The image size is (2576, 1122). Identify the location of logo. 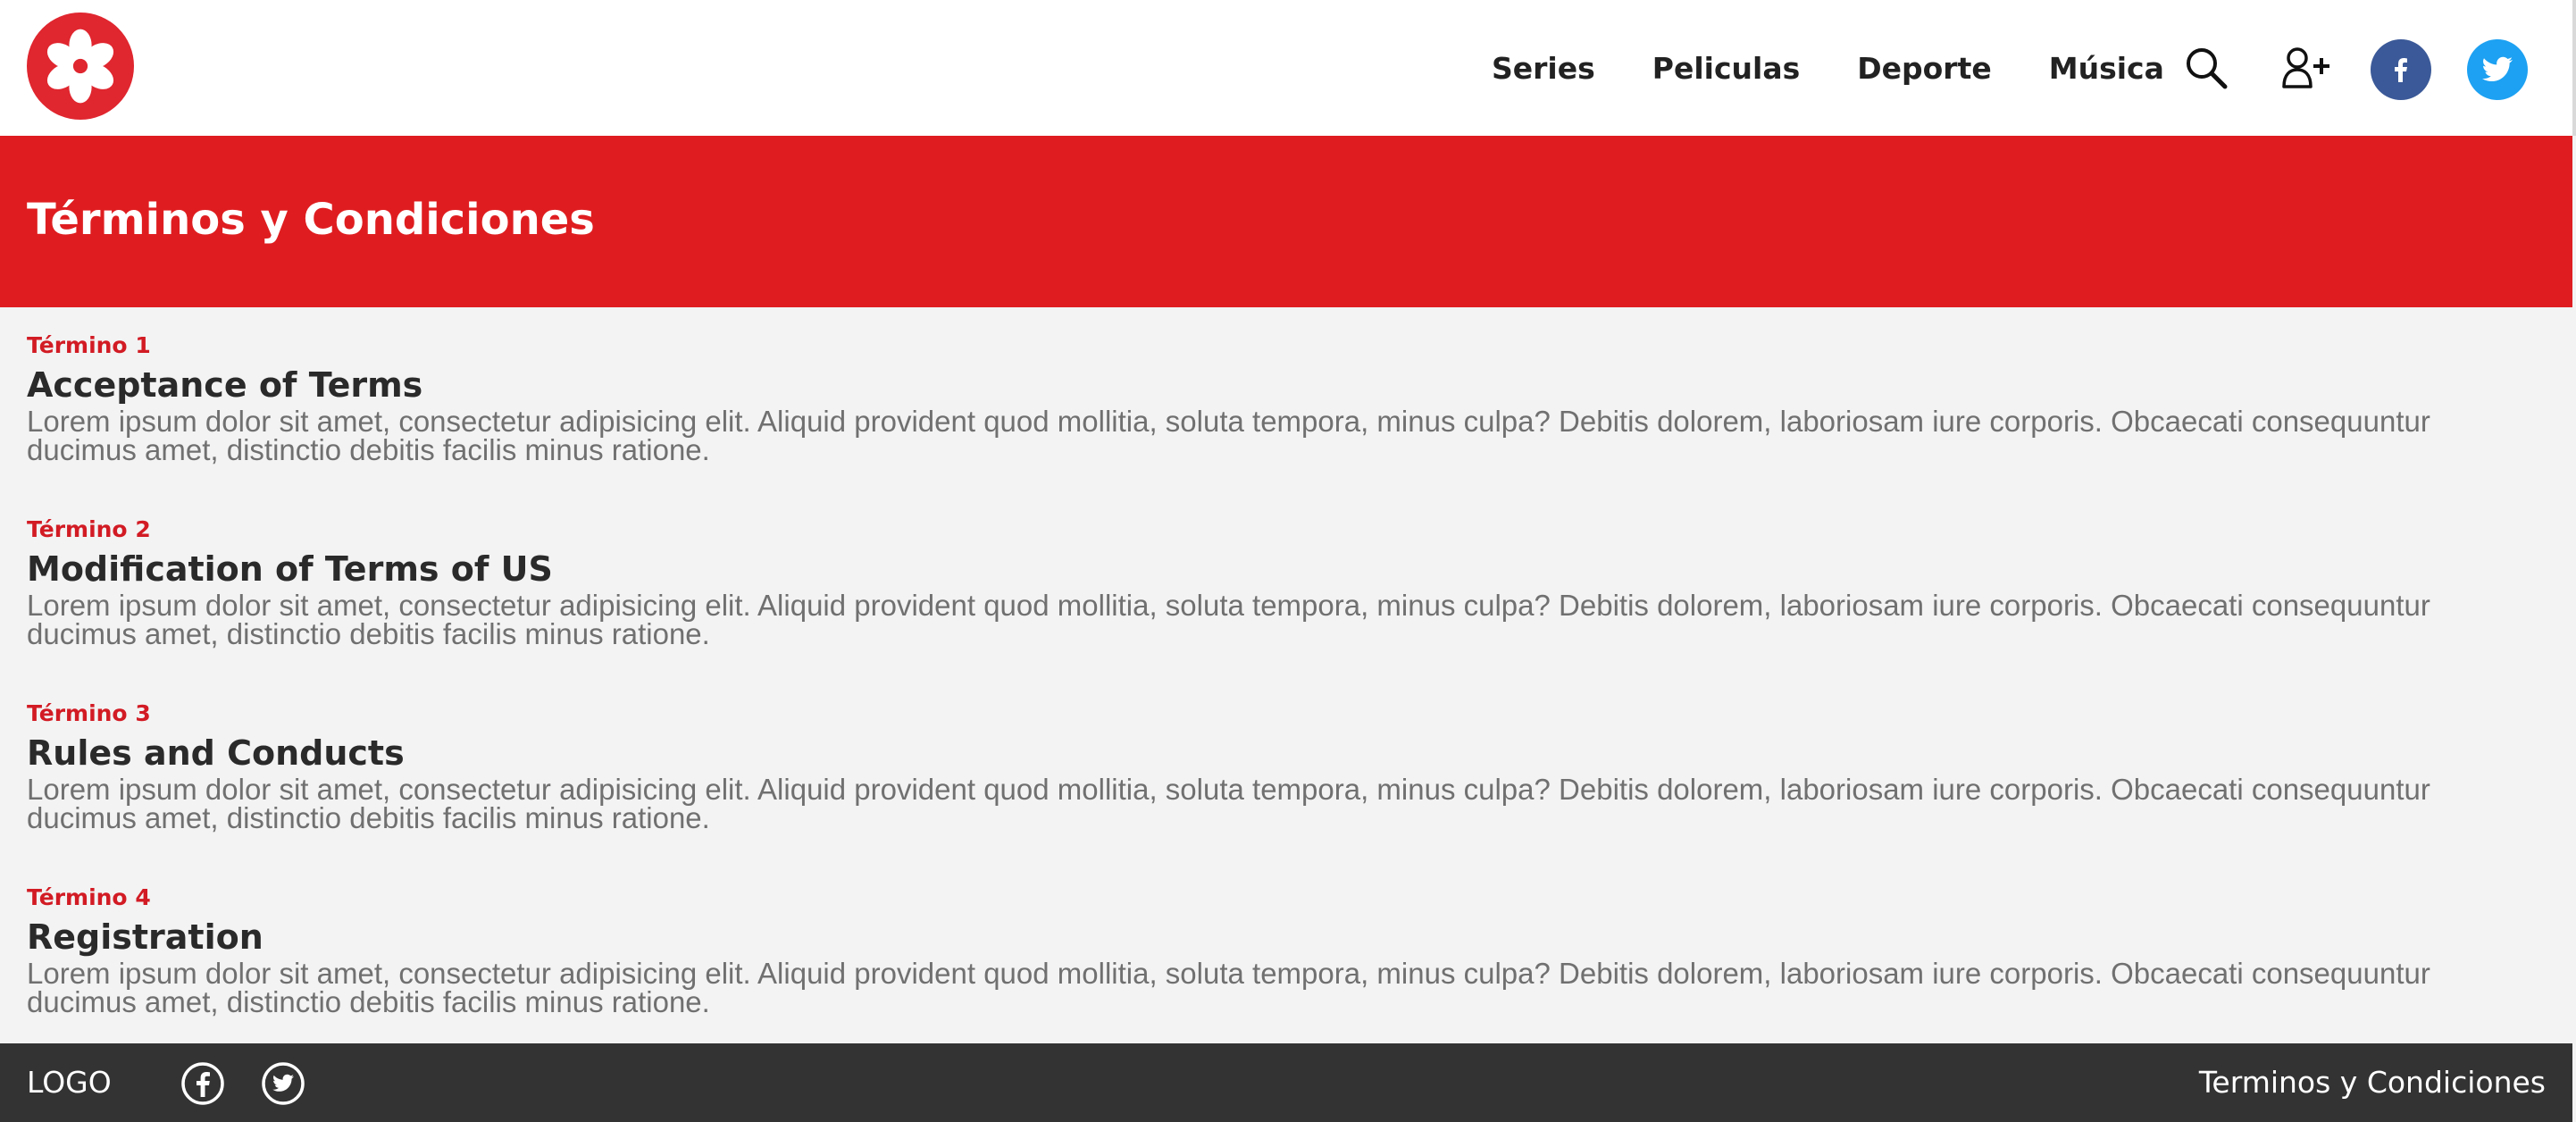
(80, 66).